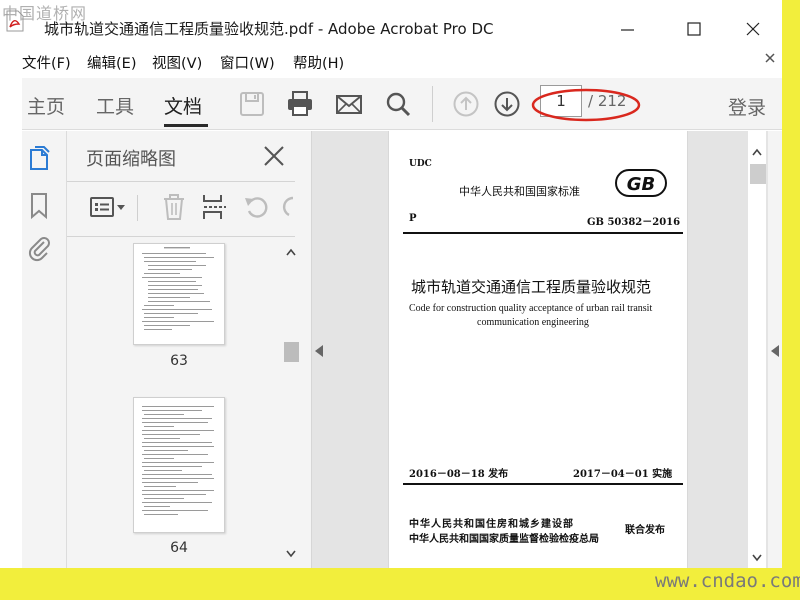 This screenshot has width=800, height=600. What do you see at coordinates (727, 581) in the screenshot?
I see `site-watermark-bottom: www.cndao.com` at bounding box center [727, 581].